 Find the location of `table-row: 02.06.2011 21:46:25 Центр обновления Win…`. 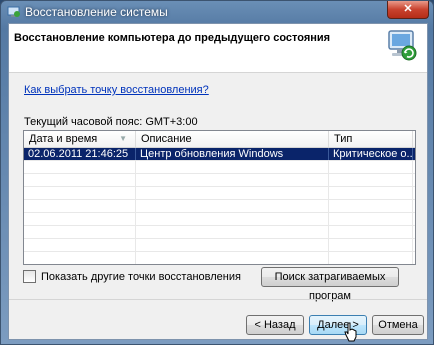

table-row: 02.06.2011 21:46:25 Центр обновления Win… is located at coordinates (219, 154).